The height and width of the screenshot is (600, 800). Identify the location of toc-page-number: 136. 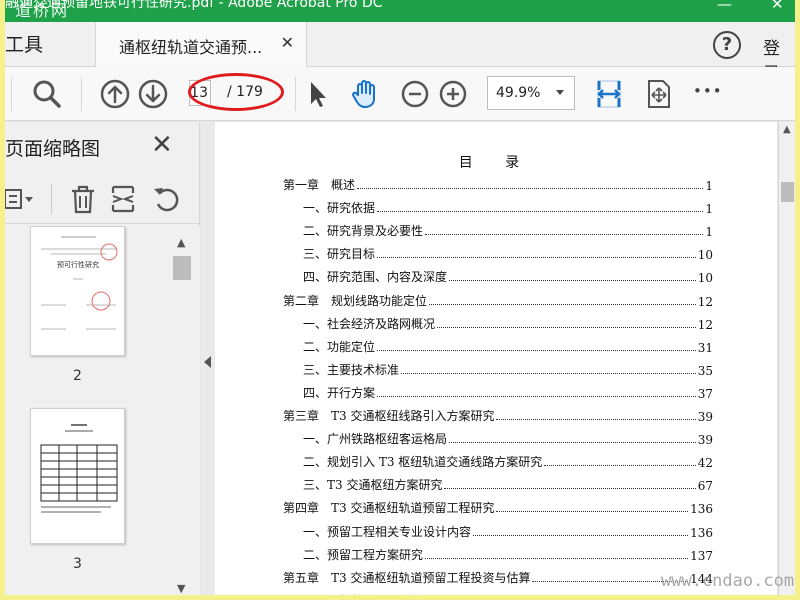
(701, 509).